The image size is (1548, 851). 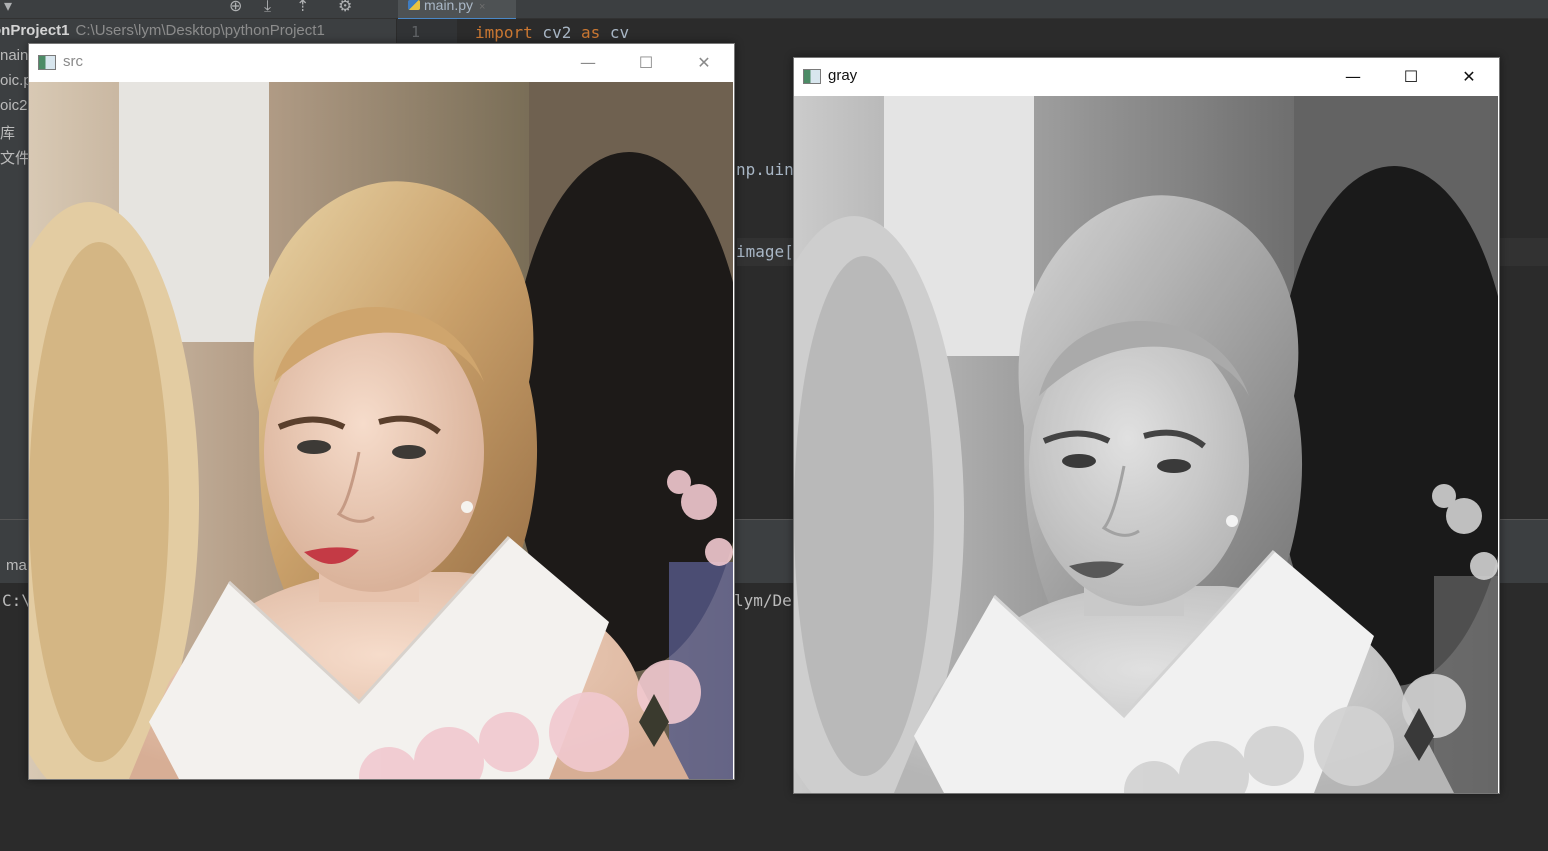 I want to click on src-window-titlebar: src — ☐ ✕, so click(x=381, y=63).